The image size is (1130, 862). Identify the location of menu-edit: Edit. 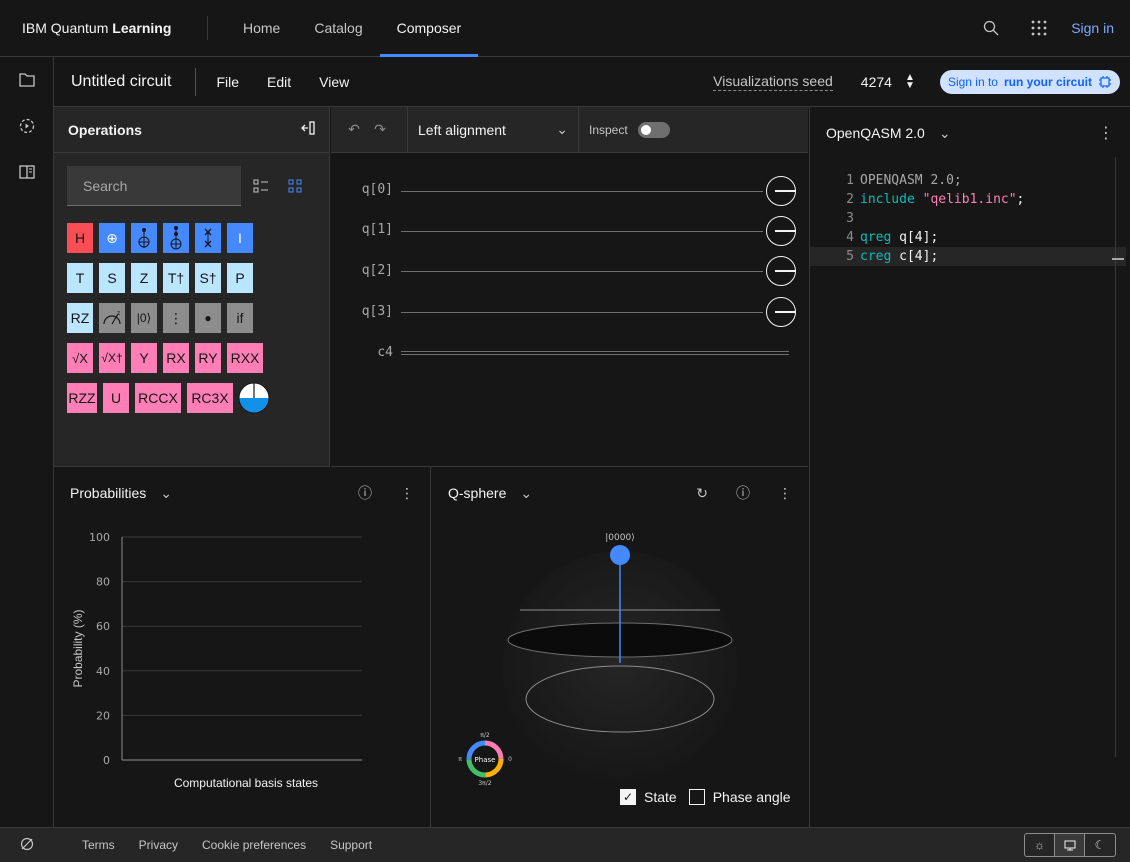
(279, 82).